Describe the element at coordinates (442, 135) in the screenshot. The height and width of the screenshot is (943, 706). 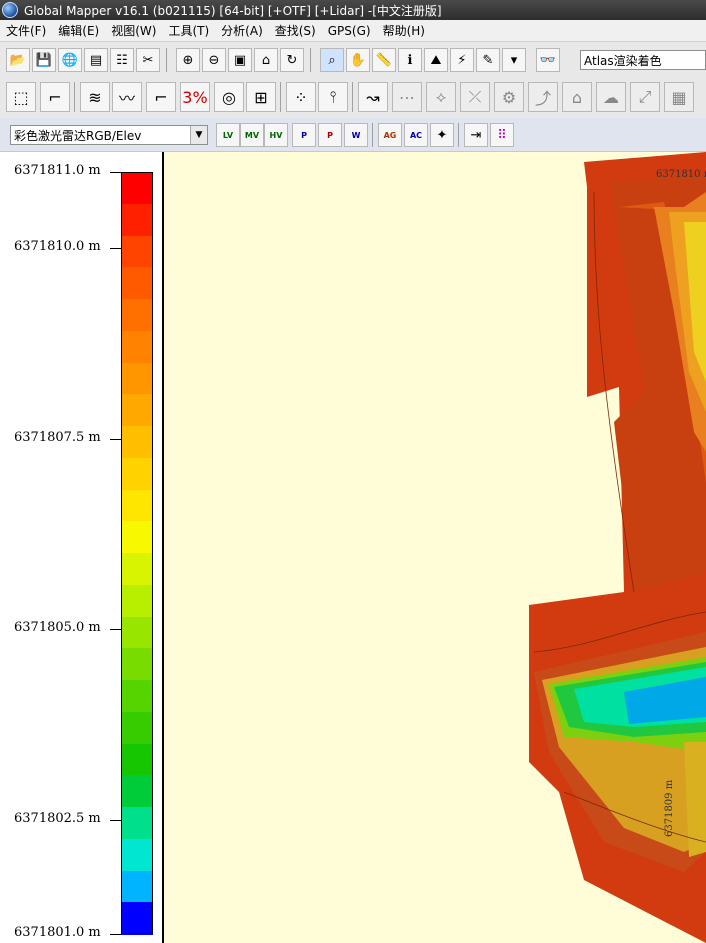
I see `lidar-select-icon: ✦` at that location.